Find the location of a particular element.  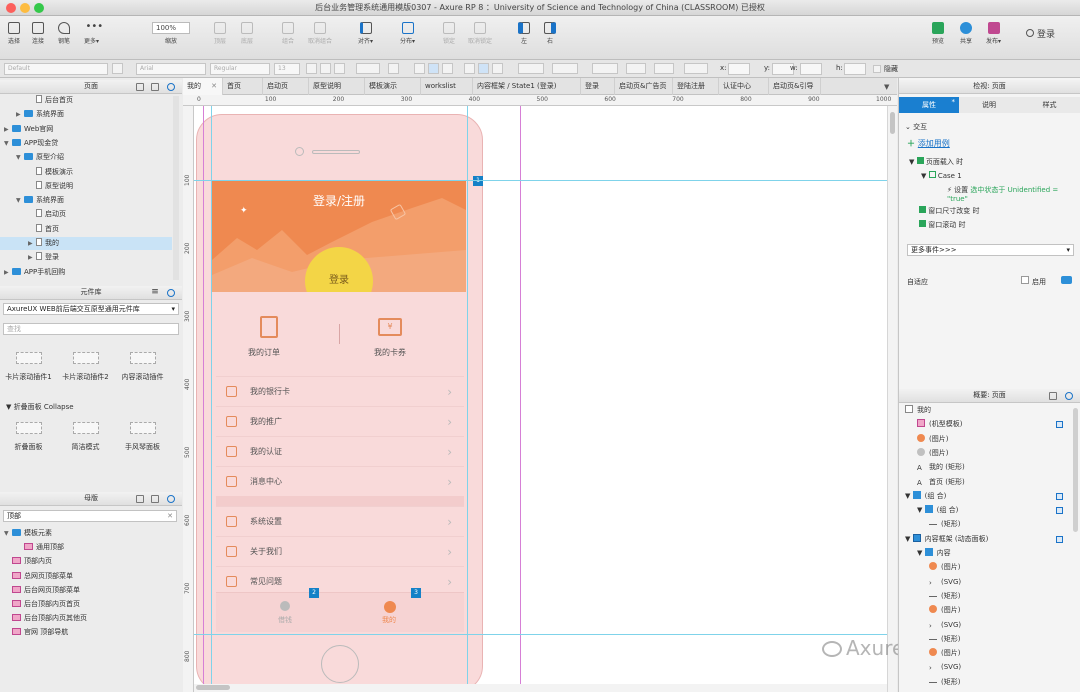

close-window-button is located at coordinates (11, 8).